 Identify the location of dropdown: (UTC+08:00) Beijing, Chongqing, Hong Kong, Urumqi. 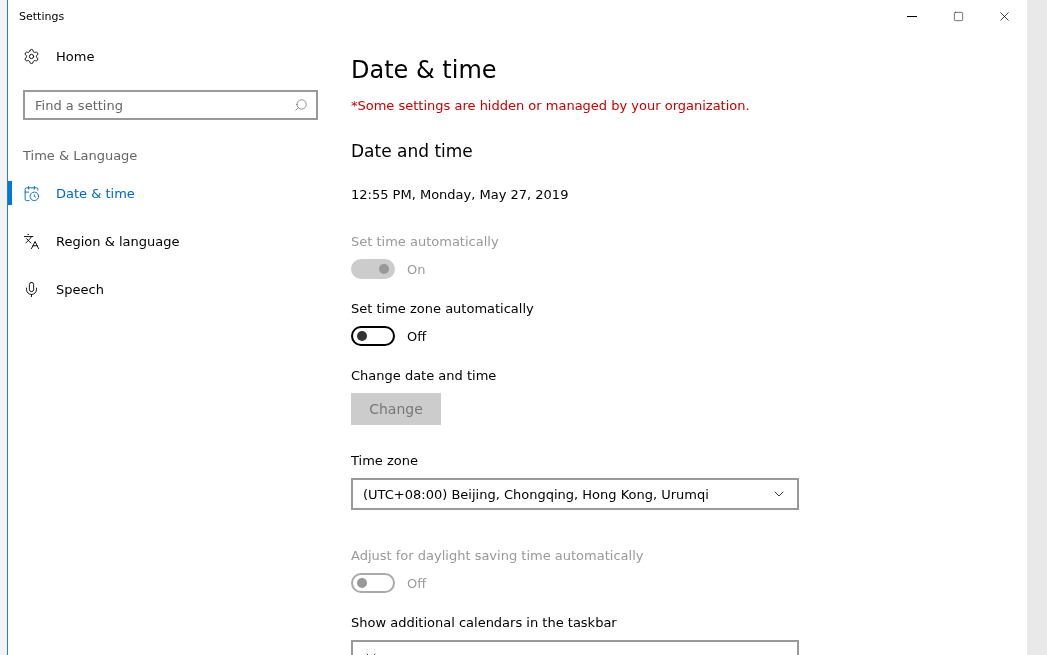
(575, 494).